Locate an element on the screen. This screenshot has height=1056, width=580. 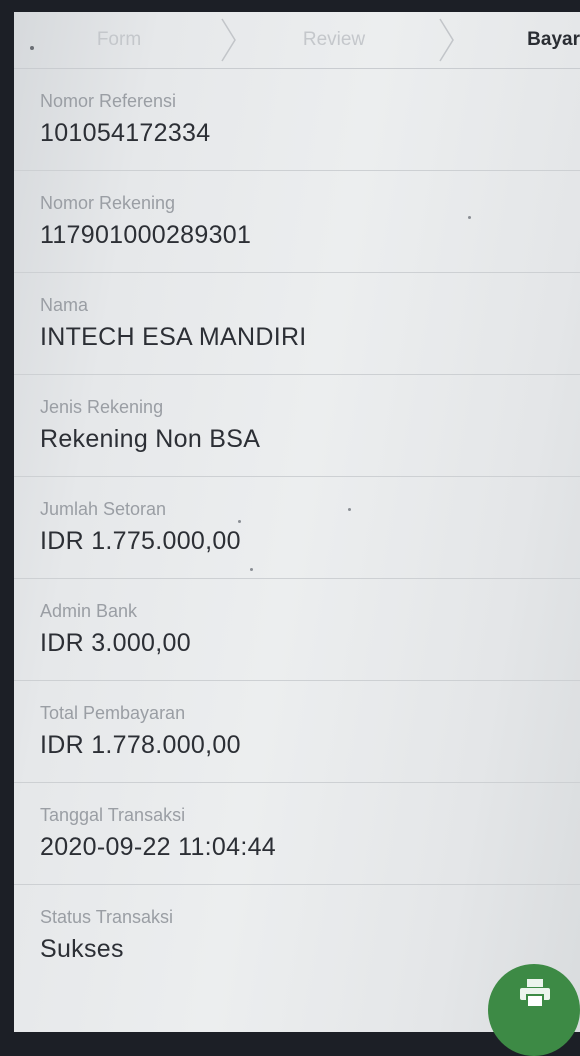
detail-value: 101054172334 is located at coordinates (125, 133).